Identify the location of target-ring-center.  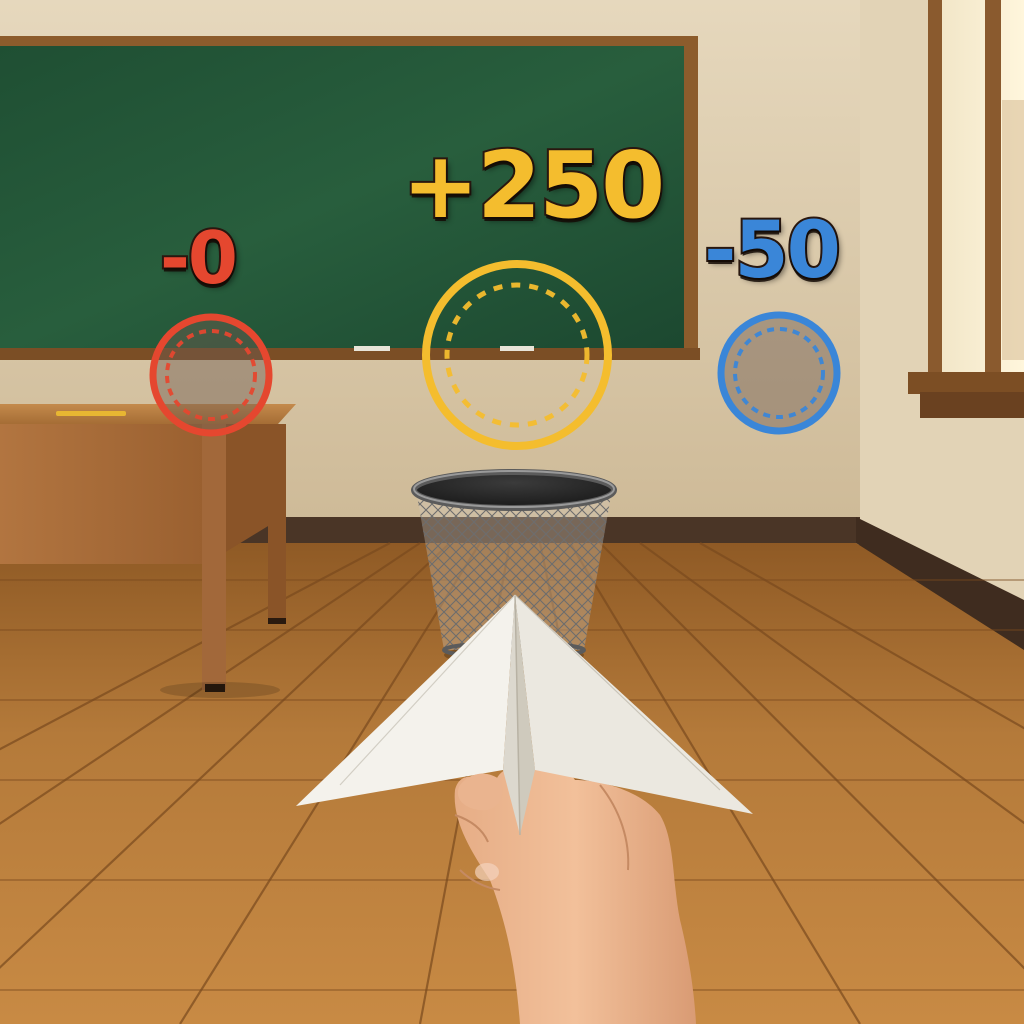
(517, 355).